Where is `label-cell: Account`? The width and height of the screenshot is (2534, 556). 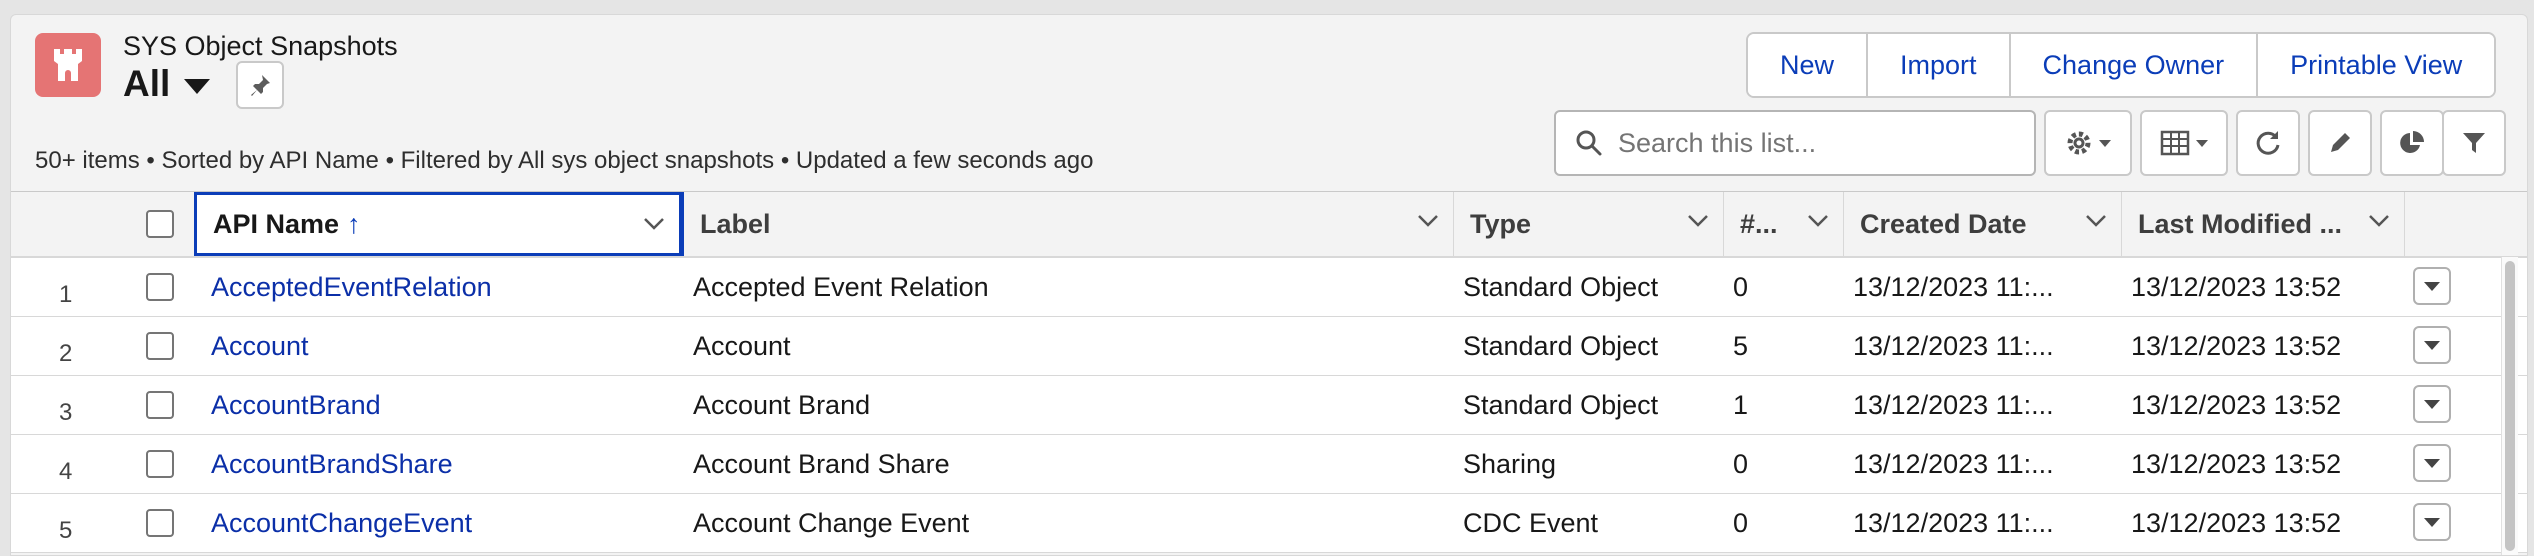 label-cell: Account is located at coordinates (742, 345).